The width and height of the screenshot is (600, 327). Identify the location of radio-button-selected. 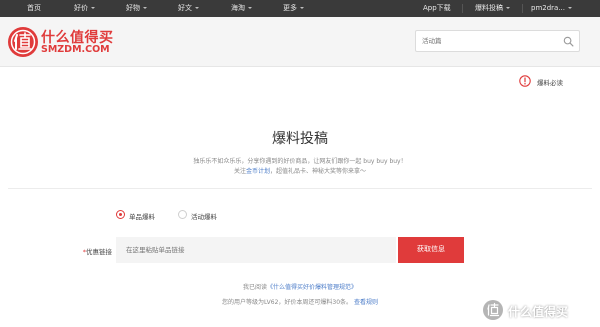
(120, 214).